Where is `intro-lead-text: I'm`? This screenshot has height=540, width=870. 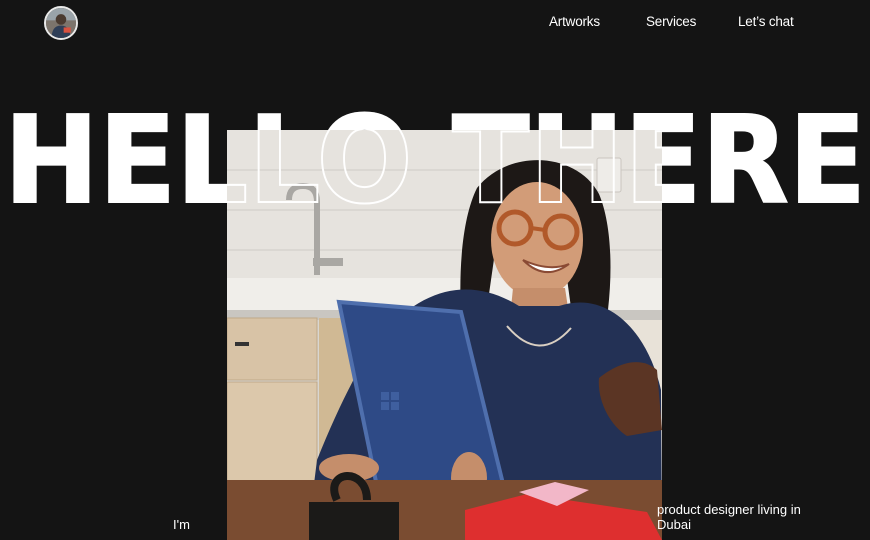
intro-lead-text: I'm is located at coordinates (181, 524).